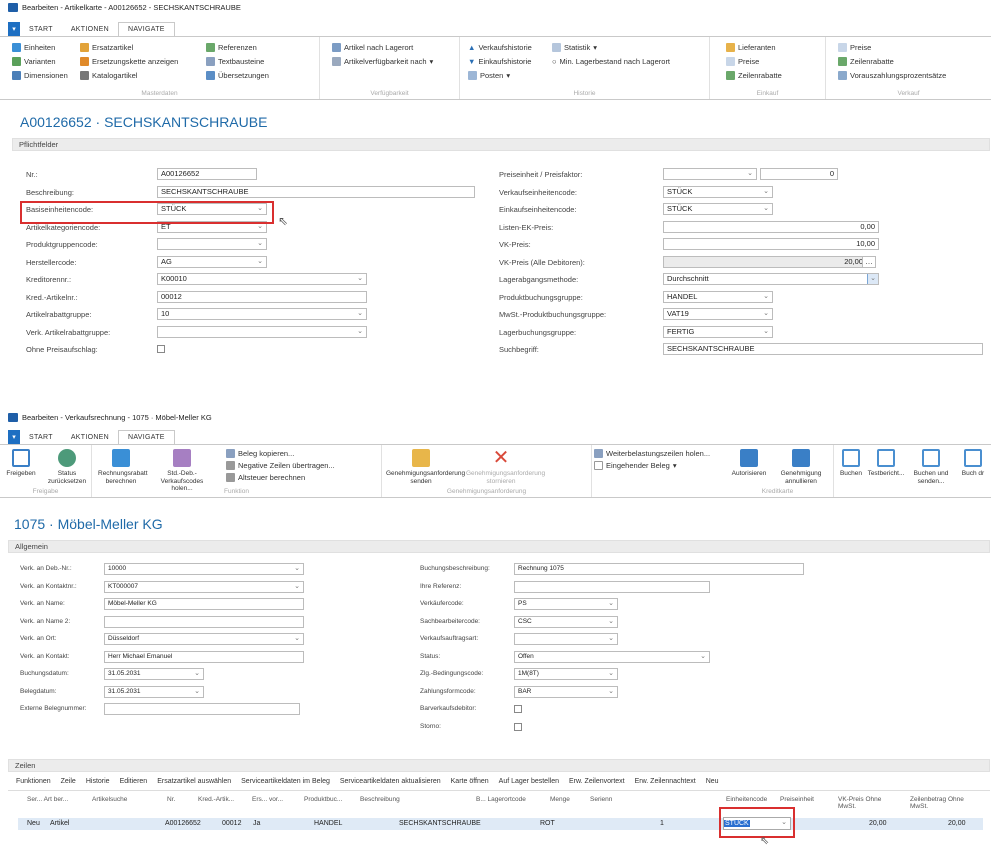  Describe the element at coordinates (134, 781) in the screenshot. I see `toolbar-item: Editieren` at that location.